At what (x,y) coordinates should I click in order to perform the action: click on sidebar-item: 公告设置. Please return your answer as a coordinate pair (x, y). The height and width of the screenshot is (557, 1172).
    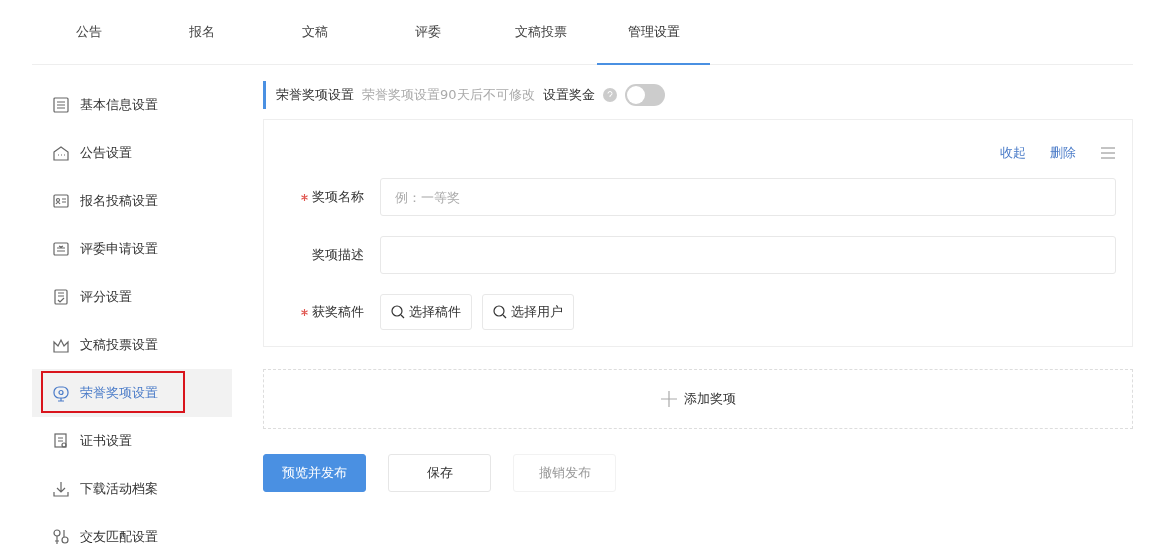
    Looking at the image, I should click on (132, 153).